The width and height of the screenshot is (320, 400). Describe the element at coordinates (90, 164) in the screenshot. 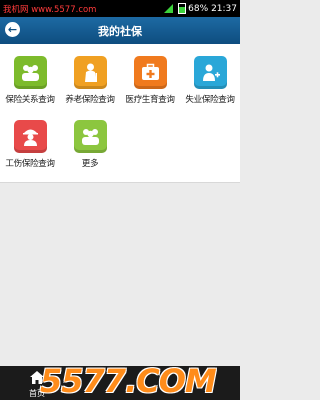

I see `tile-label: 更多` at that location.